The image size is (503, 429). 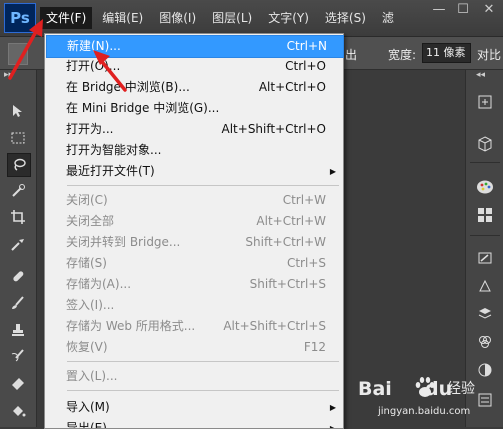 What do you see at coordinates (485, 215) in the screenshot?
I see `swatches-panel-icon` at bounding box center [485, 215].